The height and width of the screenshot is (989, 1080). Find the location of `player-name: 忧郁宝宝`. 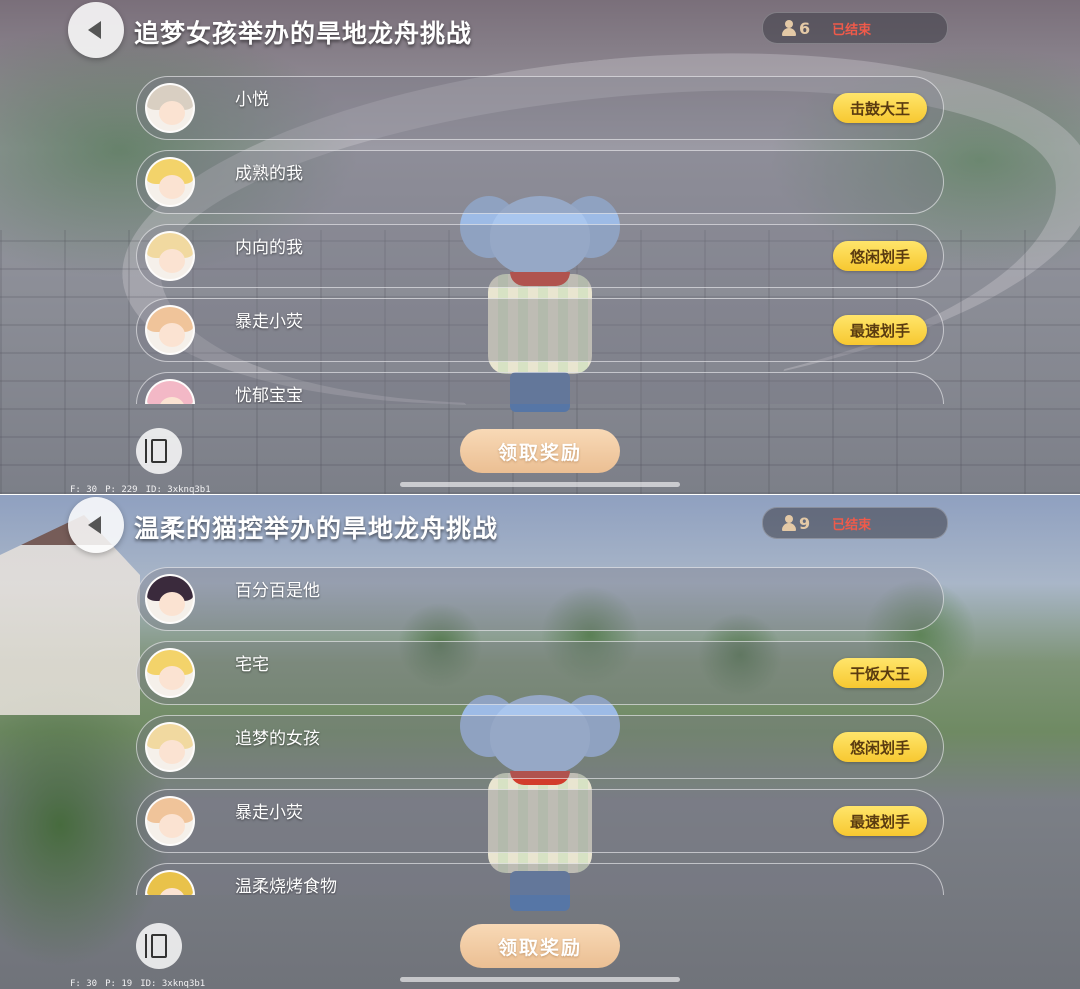

player-name: 忧郁宝宝 is located at coordinates (269, 395).